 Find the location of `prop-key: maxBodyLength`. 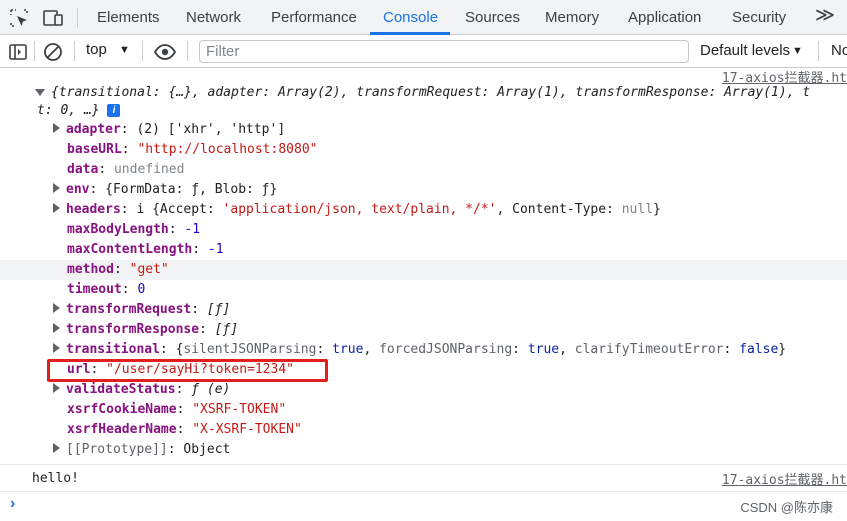

prop-key: maxBodyLength is located at coordinates (118, 229).